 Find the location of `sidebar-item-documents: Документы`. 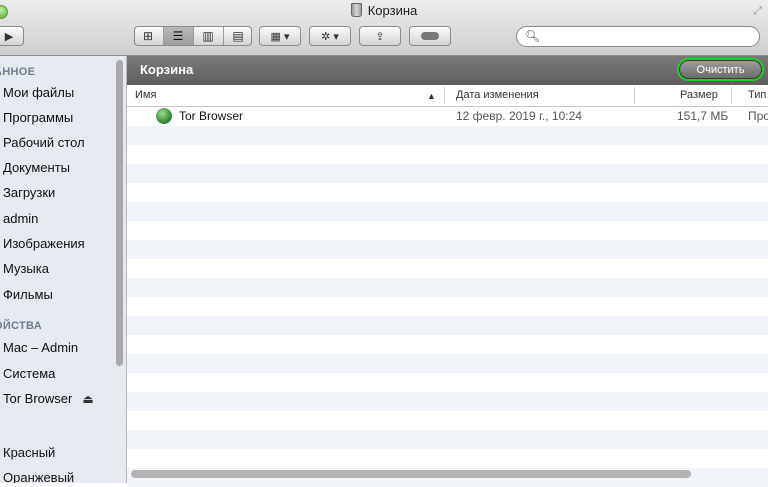

sidebar-item-documents: Документы is located at coordinates (36, 167).